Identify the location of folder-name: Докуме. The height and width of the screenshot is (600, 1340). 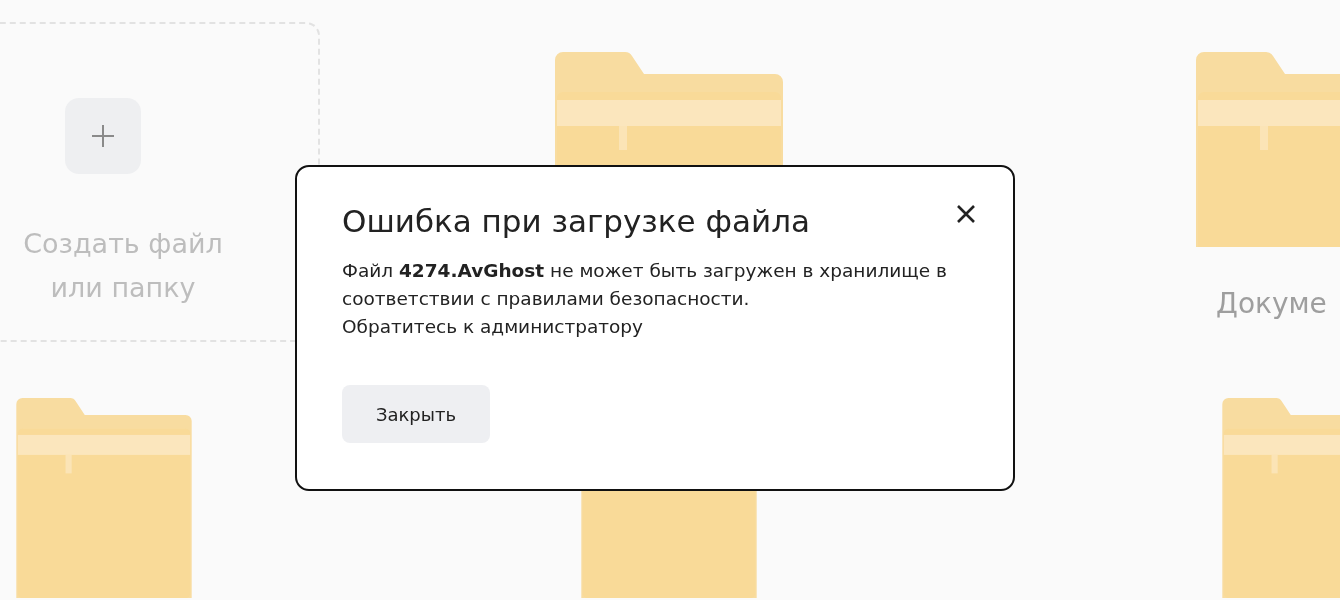
(1271, 303).